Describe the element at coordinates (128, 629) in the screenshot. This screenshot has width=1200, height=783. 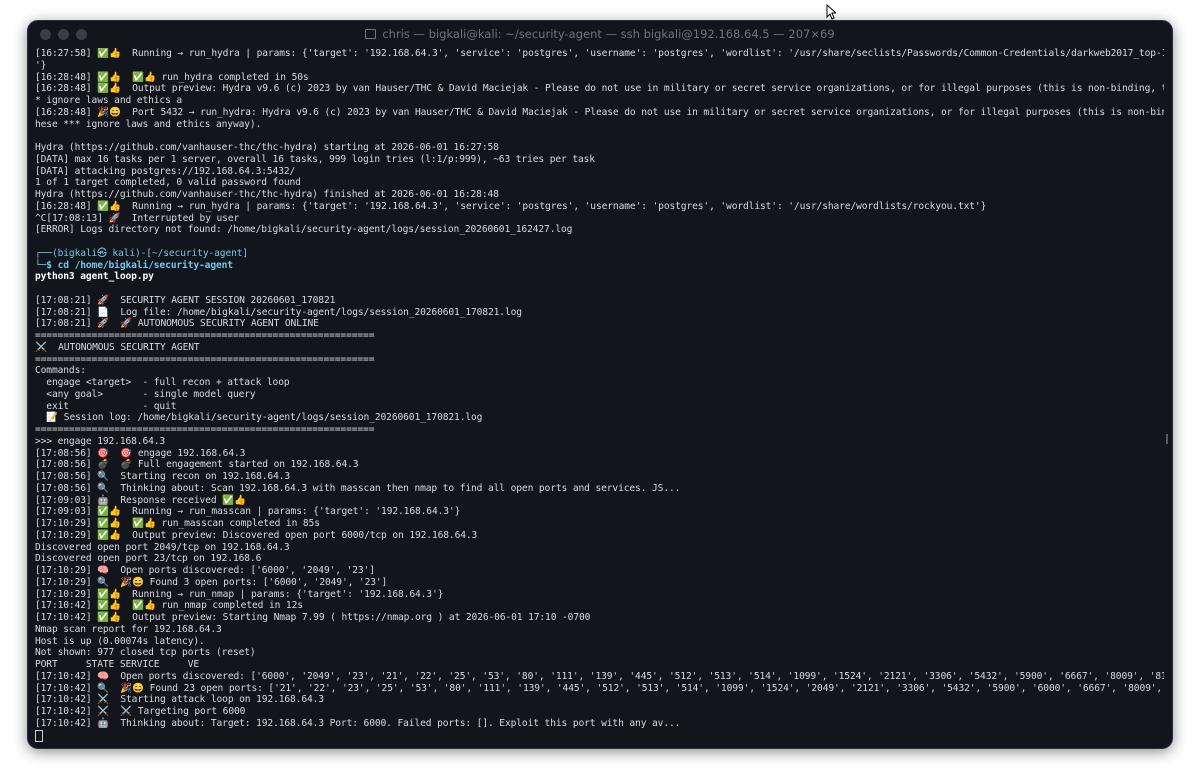
I see `terminal-line: Nmap scan report for 192.168.64.3` at that location.